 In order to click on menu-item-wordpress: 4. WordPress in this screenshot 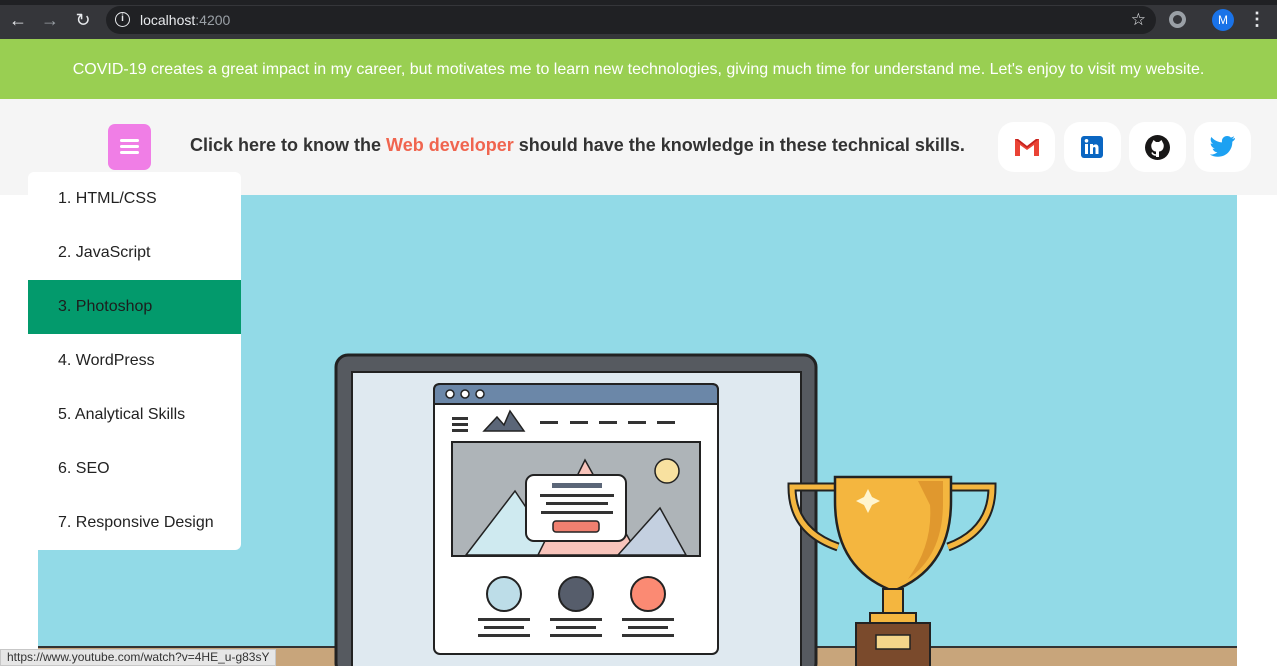, I will do `click(134, 361)`.